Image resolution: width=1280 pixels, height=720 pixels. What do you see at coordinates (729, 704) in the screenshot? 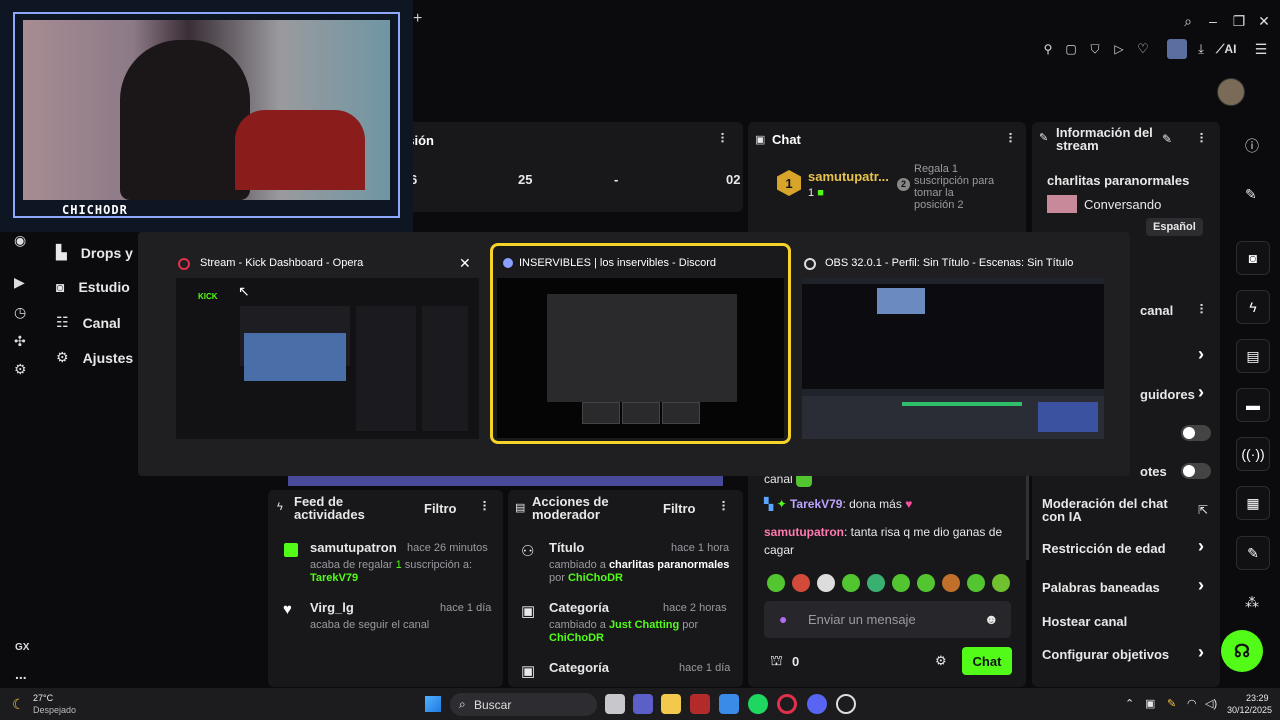
I see `store-icon` at bounding box center [729, 704].